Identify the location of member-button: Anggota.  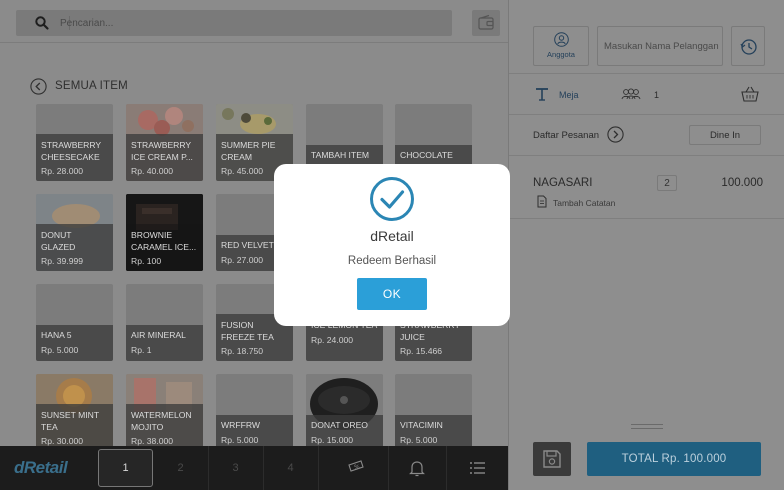
(561, 46).